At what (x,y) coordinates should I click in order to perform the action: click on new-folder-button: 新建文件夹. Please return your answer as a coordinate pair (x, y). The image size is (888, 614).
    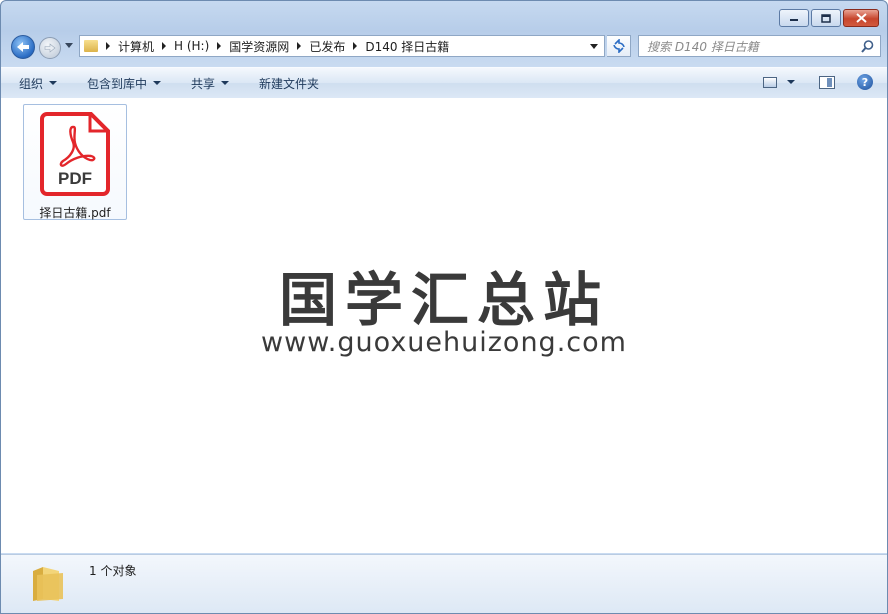
    Looking at the image, I should click on (289, 83).